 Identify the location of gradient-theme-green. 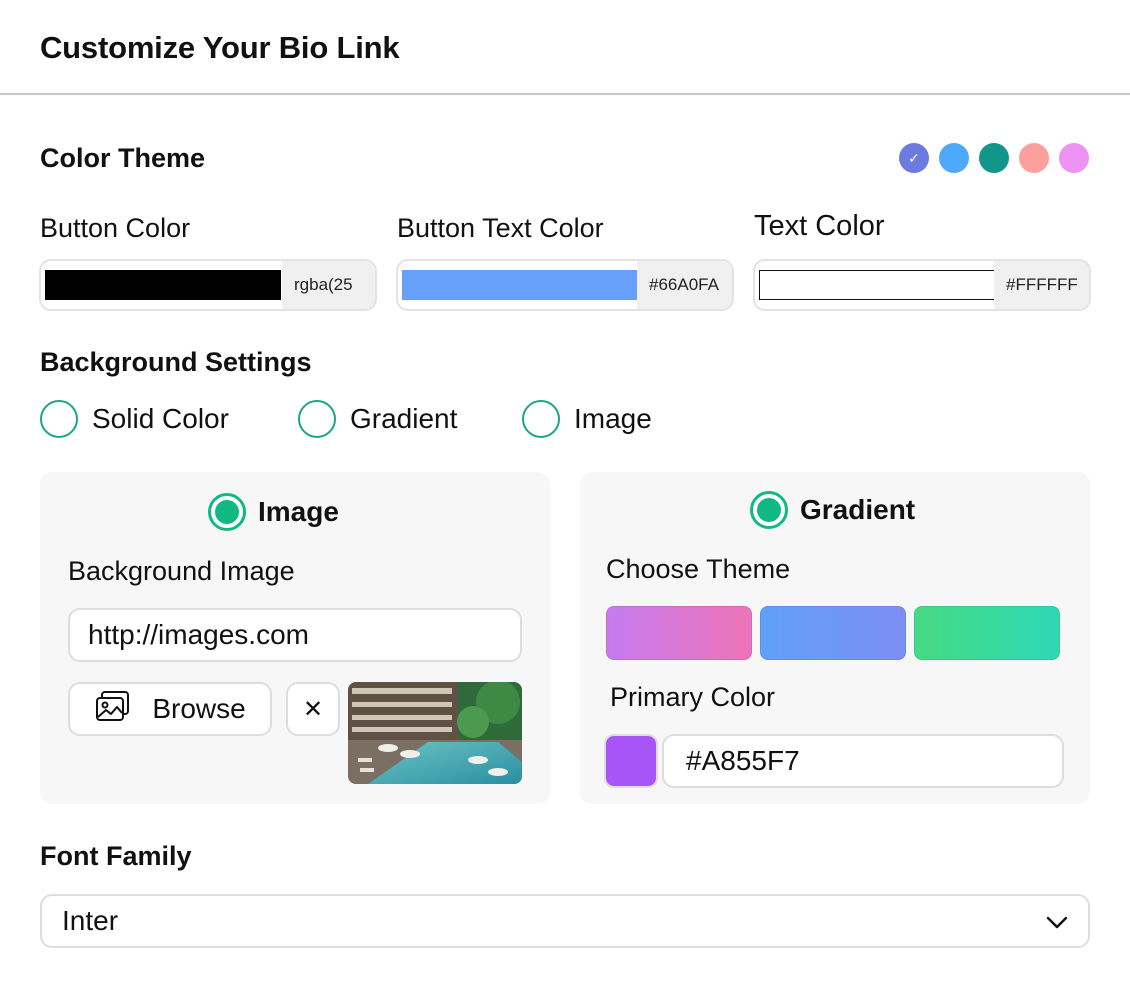
(987, 633).